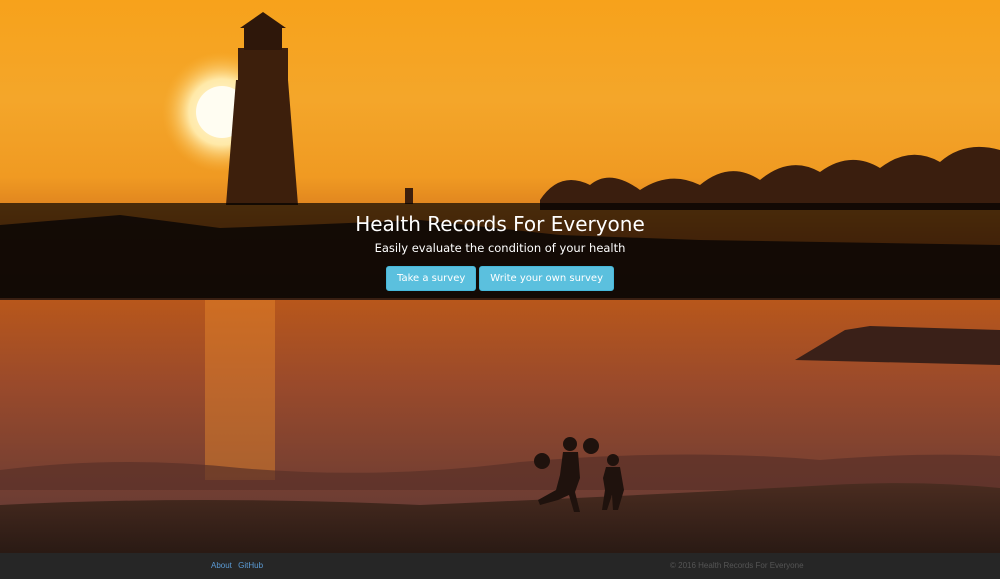 The image size is (1000, 579). Describe the element at coordinates (547, 278) in the screenshot. I see `write-survey-button: Write your own survey` at that location.